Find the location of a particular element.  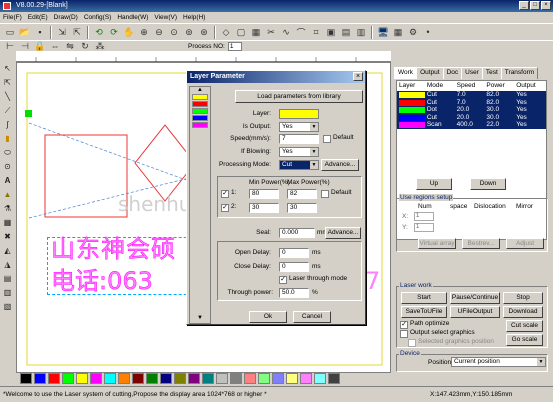

go-scale-button: Go scale is located at coordinates (524, 340).